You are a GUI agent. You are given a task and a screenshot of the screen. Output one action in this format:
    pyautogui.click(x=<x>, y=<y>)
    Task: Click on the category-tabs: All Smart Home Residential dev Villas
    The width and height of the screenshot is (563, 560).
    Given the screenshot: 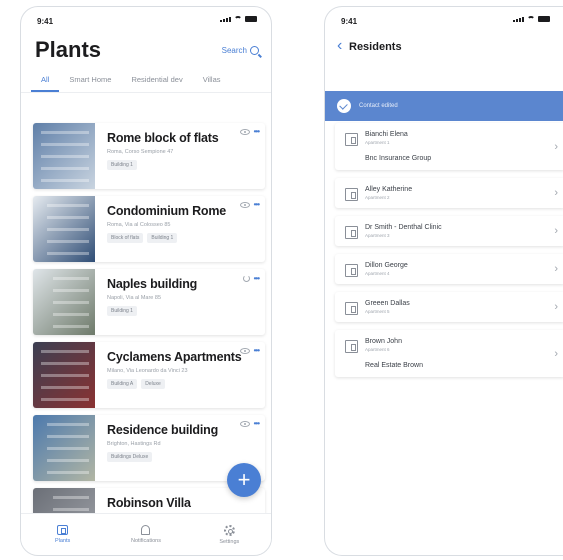 What is the action you would take?
    pyautogui.click(x=146, y=81)
    